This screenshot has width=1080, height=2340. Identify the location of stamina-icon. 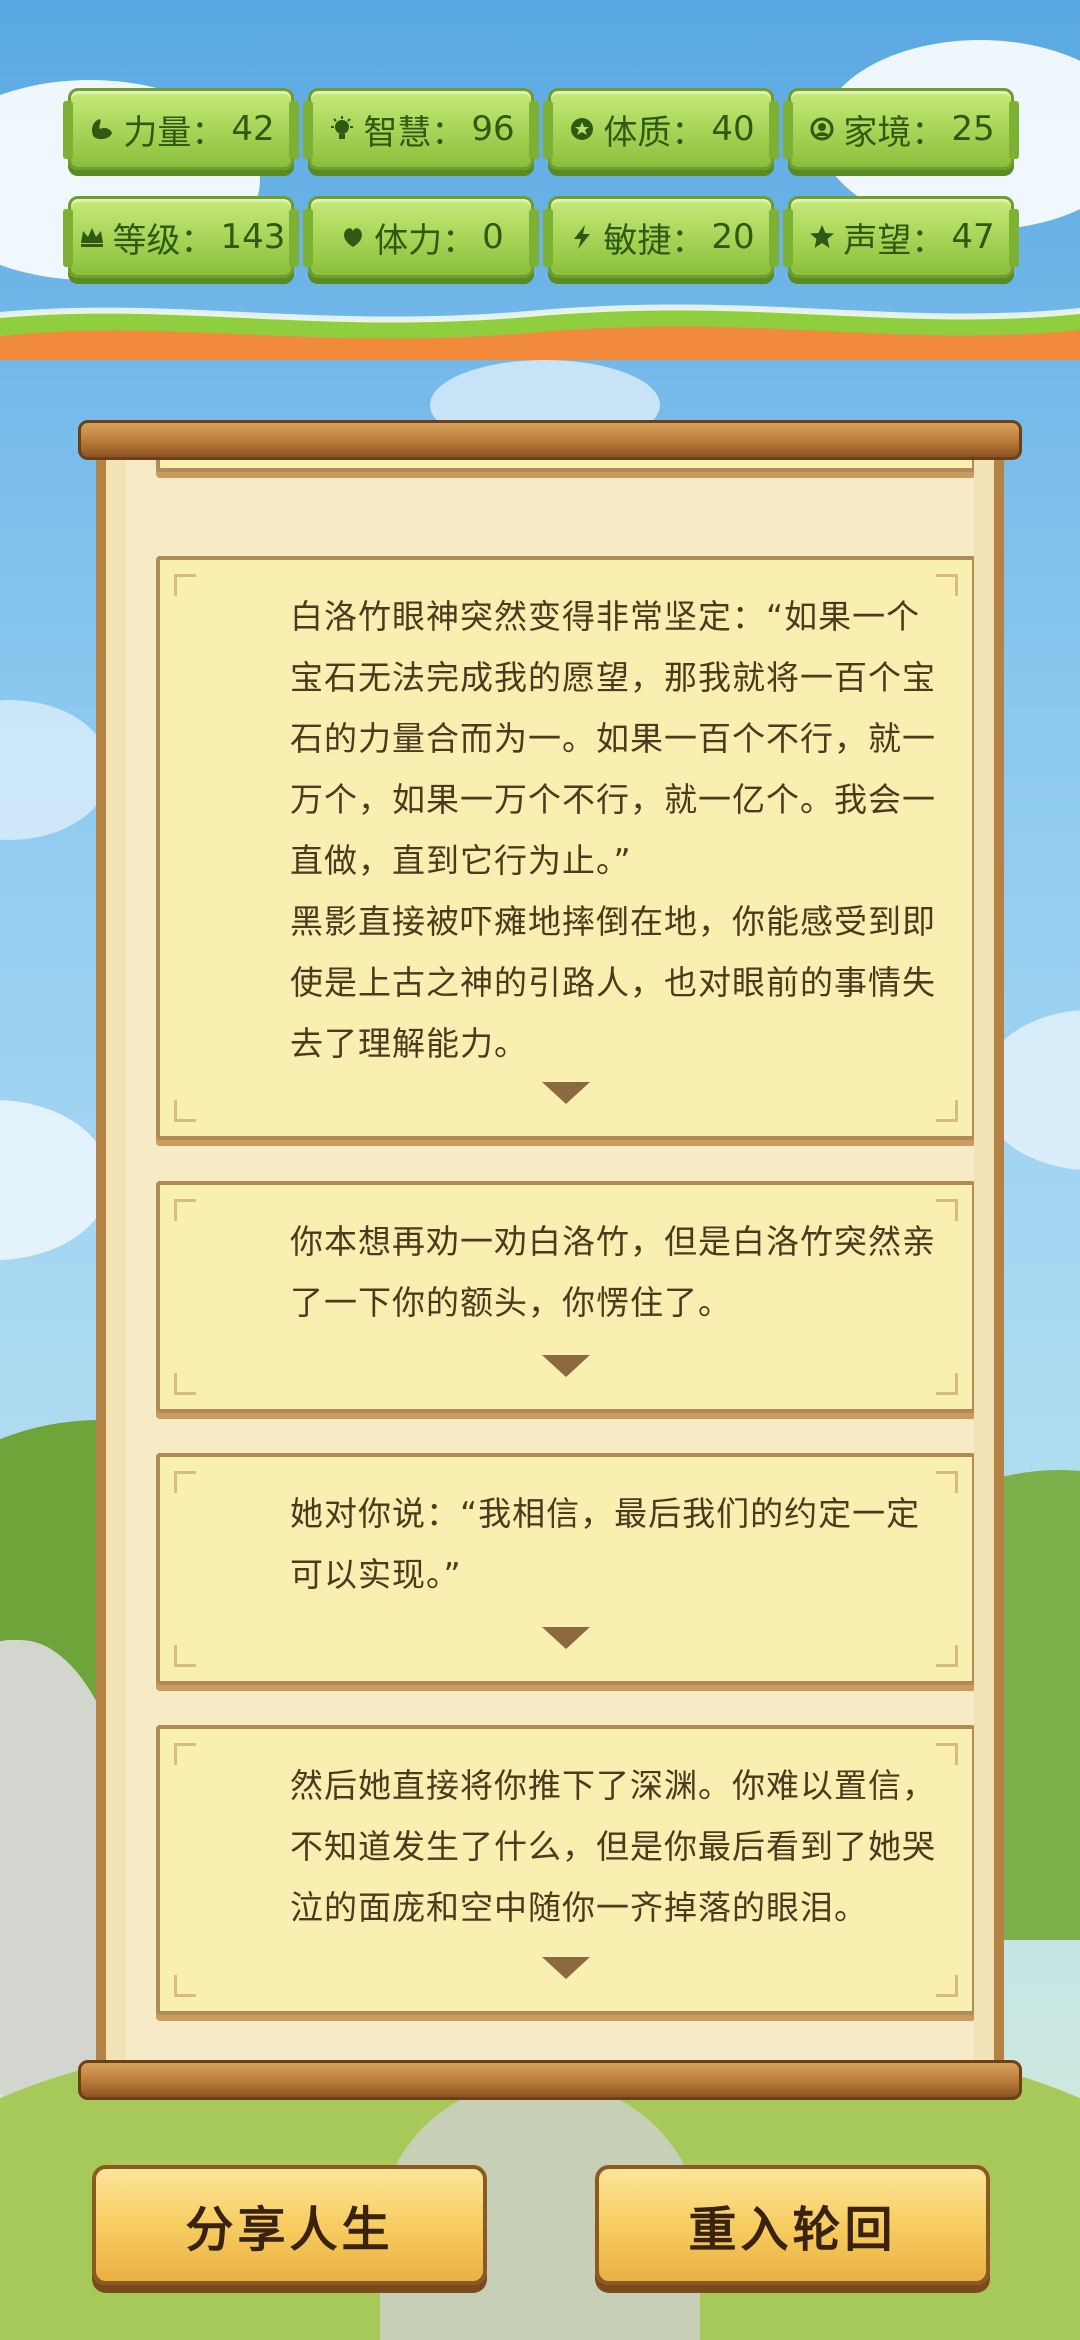
(353, 237).